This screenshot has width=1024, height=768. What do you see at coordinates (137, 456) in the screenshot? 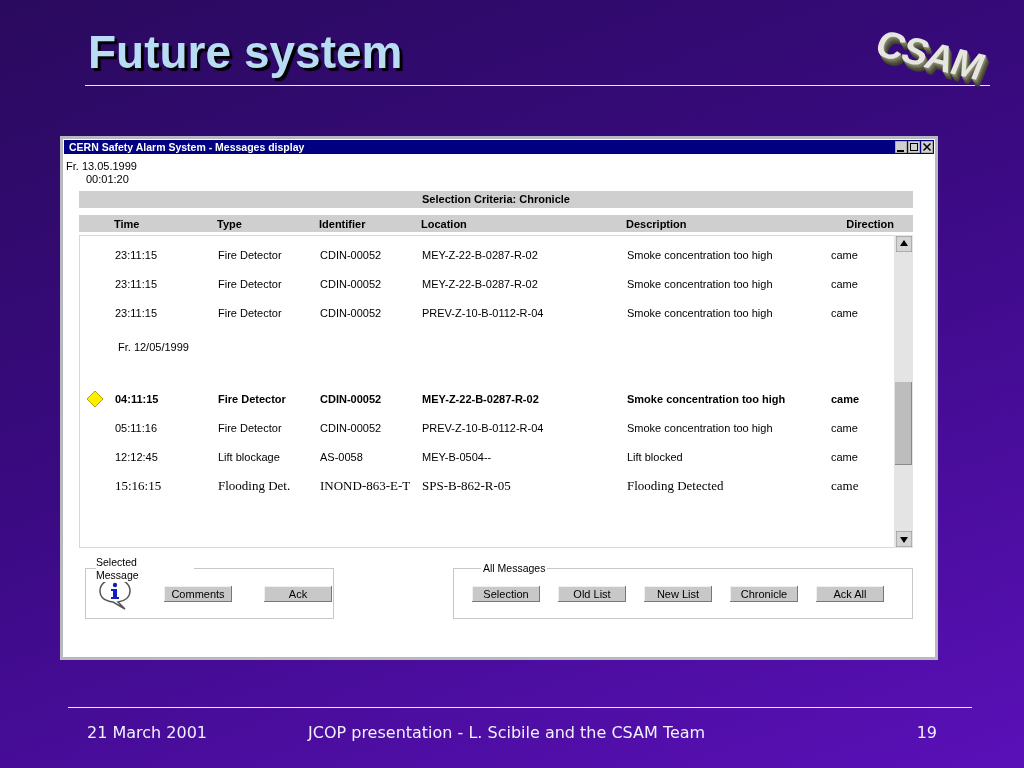
I see `table-cell-text: 12:12:45` at bounding box center [137, 456].